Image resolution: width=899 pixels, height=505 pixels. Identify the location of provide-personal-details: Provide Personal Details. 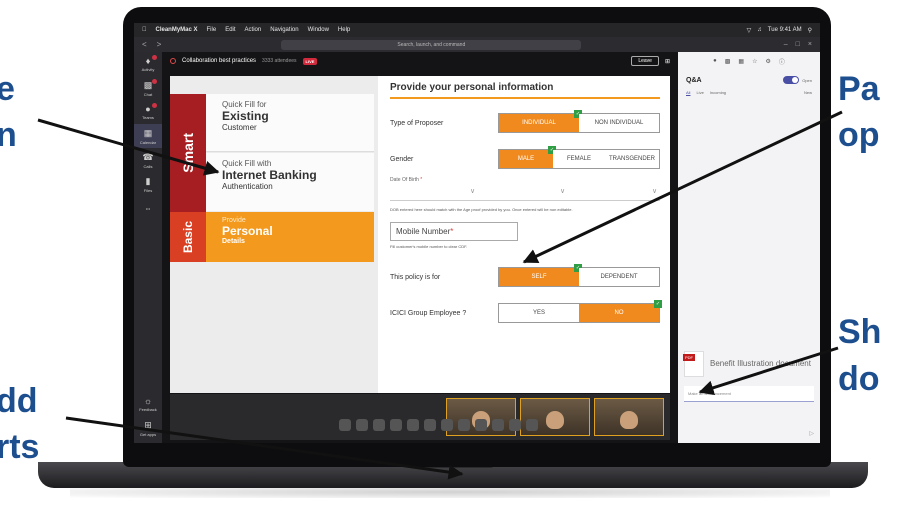
(290, 237).